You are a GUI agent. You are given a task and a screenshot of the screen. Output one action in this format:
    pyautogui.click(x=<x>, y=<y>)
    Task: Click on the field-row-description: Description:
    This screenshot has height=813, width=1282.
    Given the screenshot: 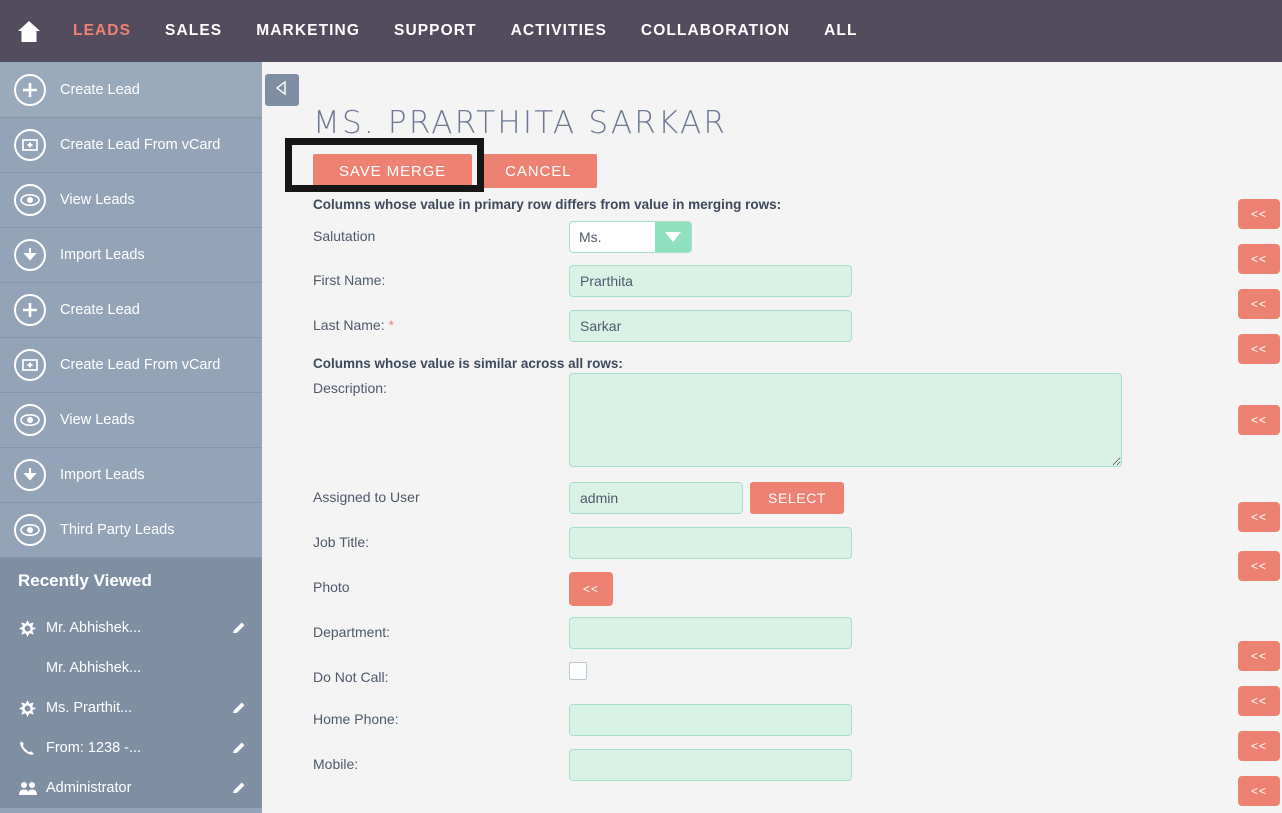 What is the action you would take?
    pyautogui.click(x=772, y=422)
    